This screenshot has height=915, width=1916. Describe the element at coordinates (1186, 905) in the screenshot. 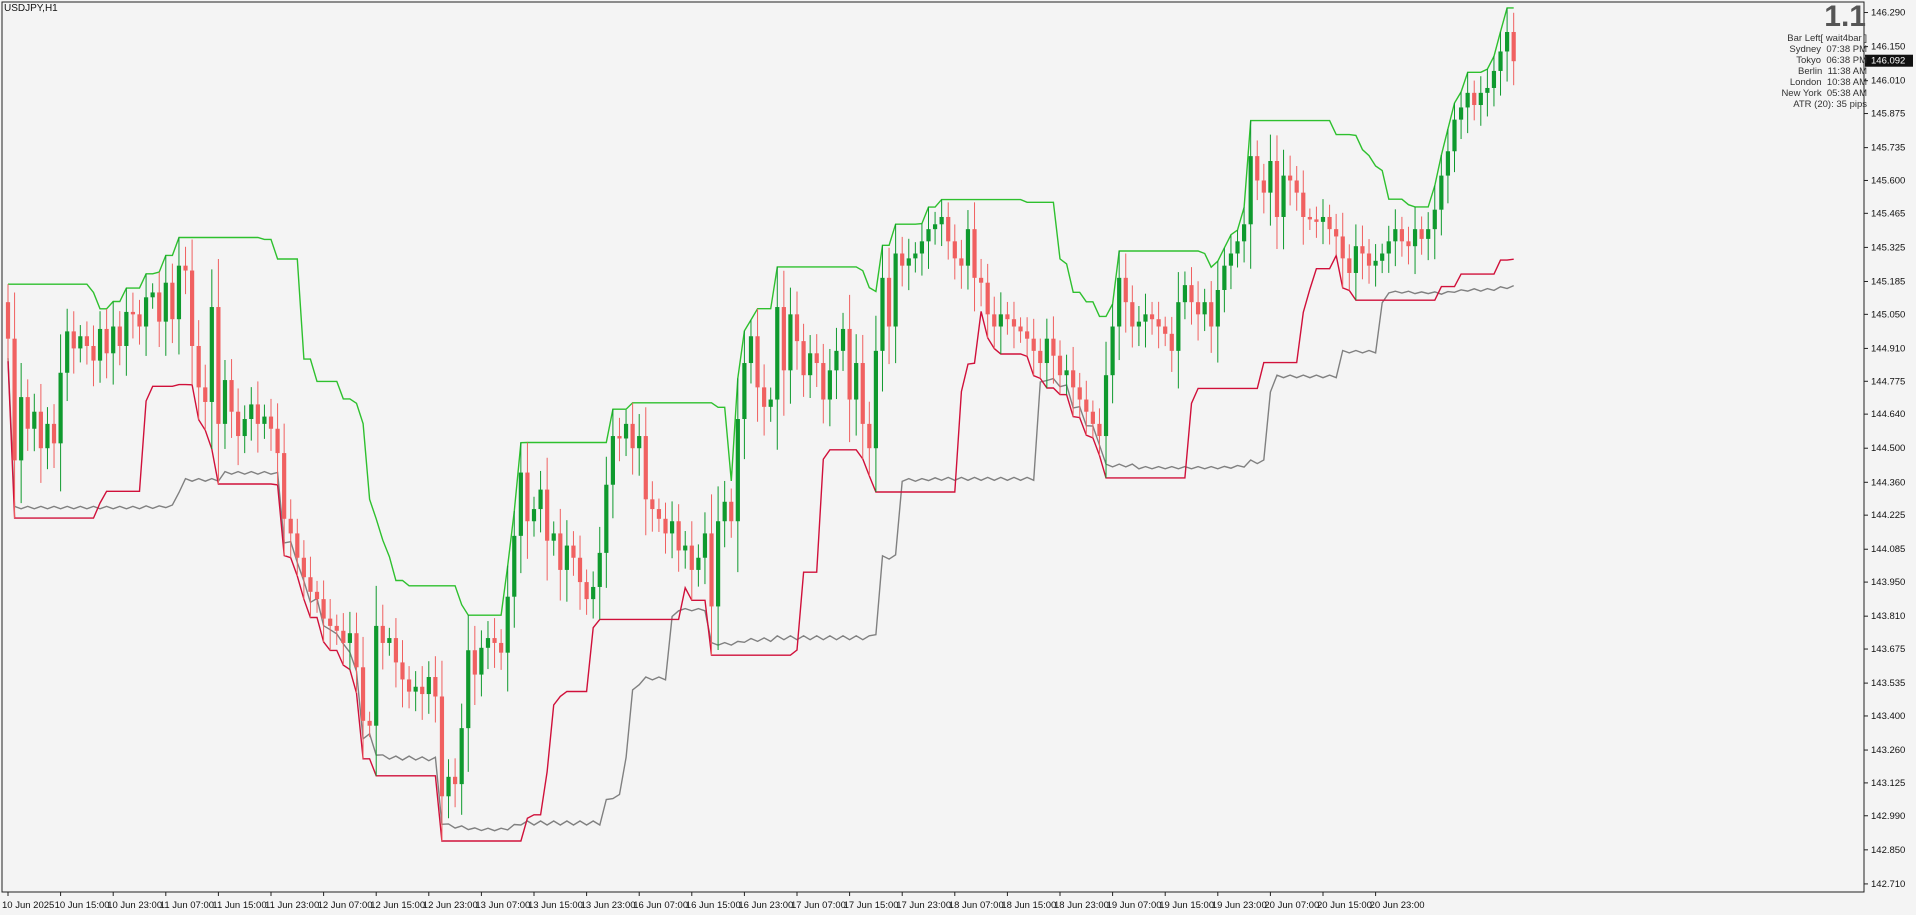

I see `time-tick-label: 19 Jun 15:00` at that location.